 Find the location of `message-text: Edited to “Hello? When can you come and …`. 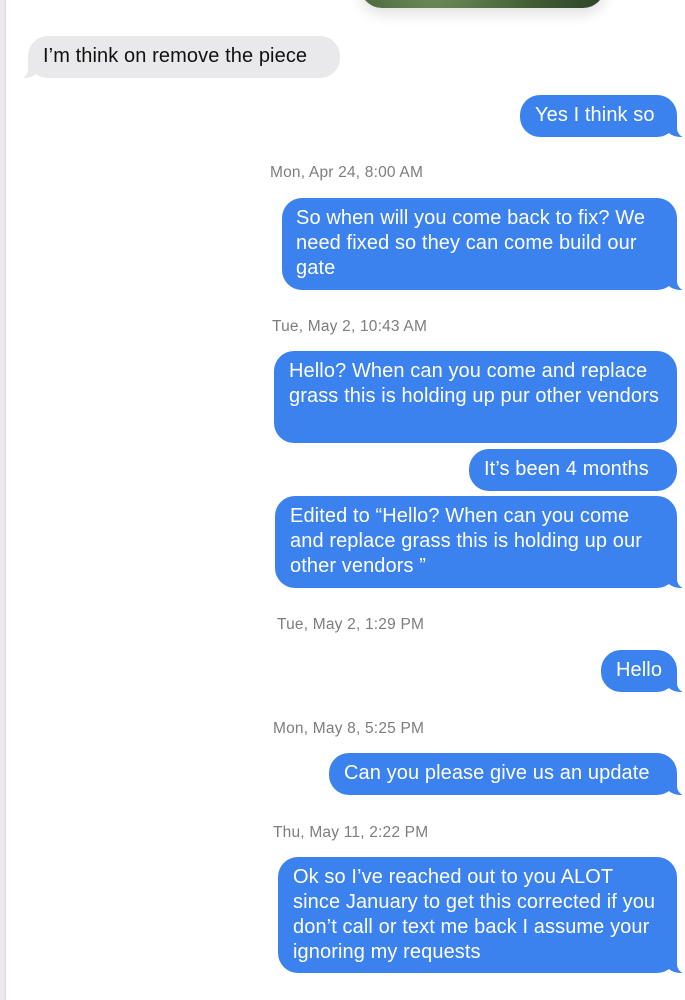

message-text: Edited to “Hello? When can you come and … is located at coordinates (466, 541).